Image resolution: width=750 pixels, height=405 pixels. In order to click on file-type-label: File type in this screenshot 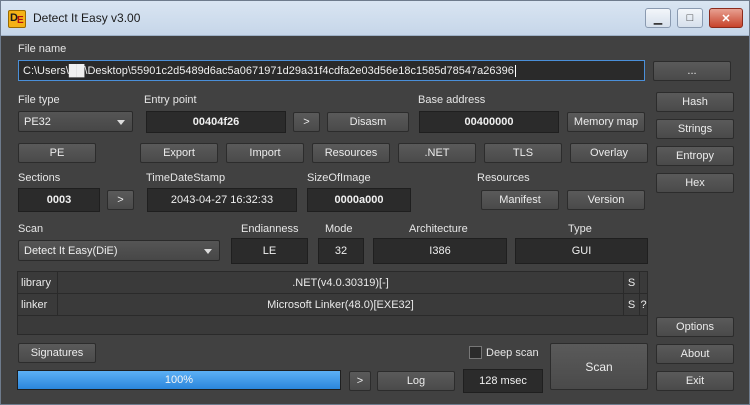, I will do `click(39, 100)`.